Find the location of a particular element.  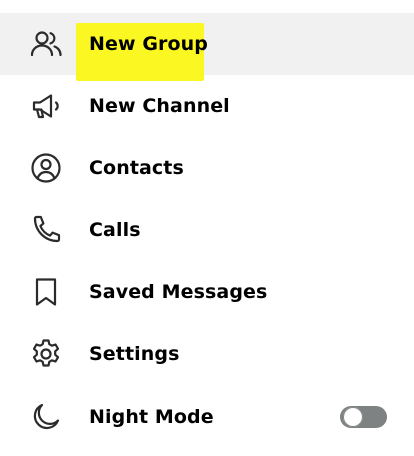

menu-item-contacts: Contacts is located at coordinates (207, 168).